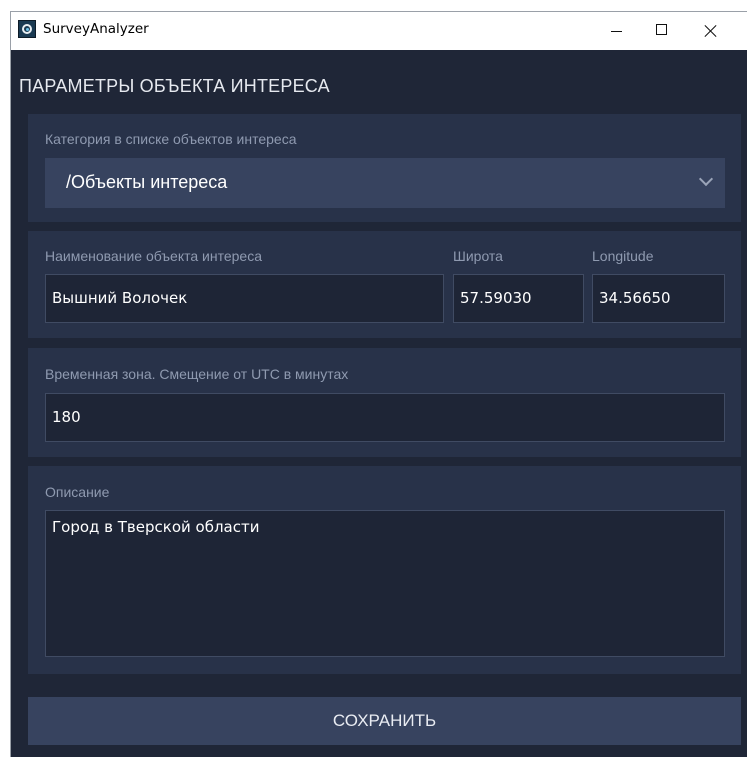  What do you see at coordinates (623, 256) in the screenshot?
I see `longitude-label: Longitude` at bounding box center [623, 256].